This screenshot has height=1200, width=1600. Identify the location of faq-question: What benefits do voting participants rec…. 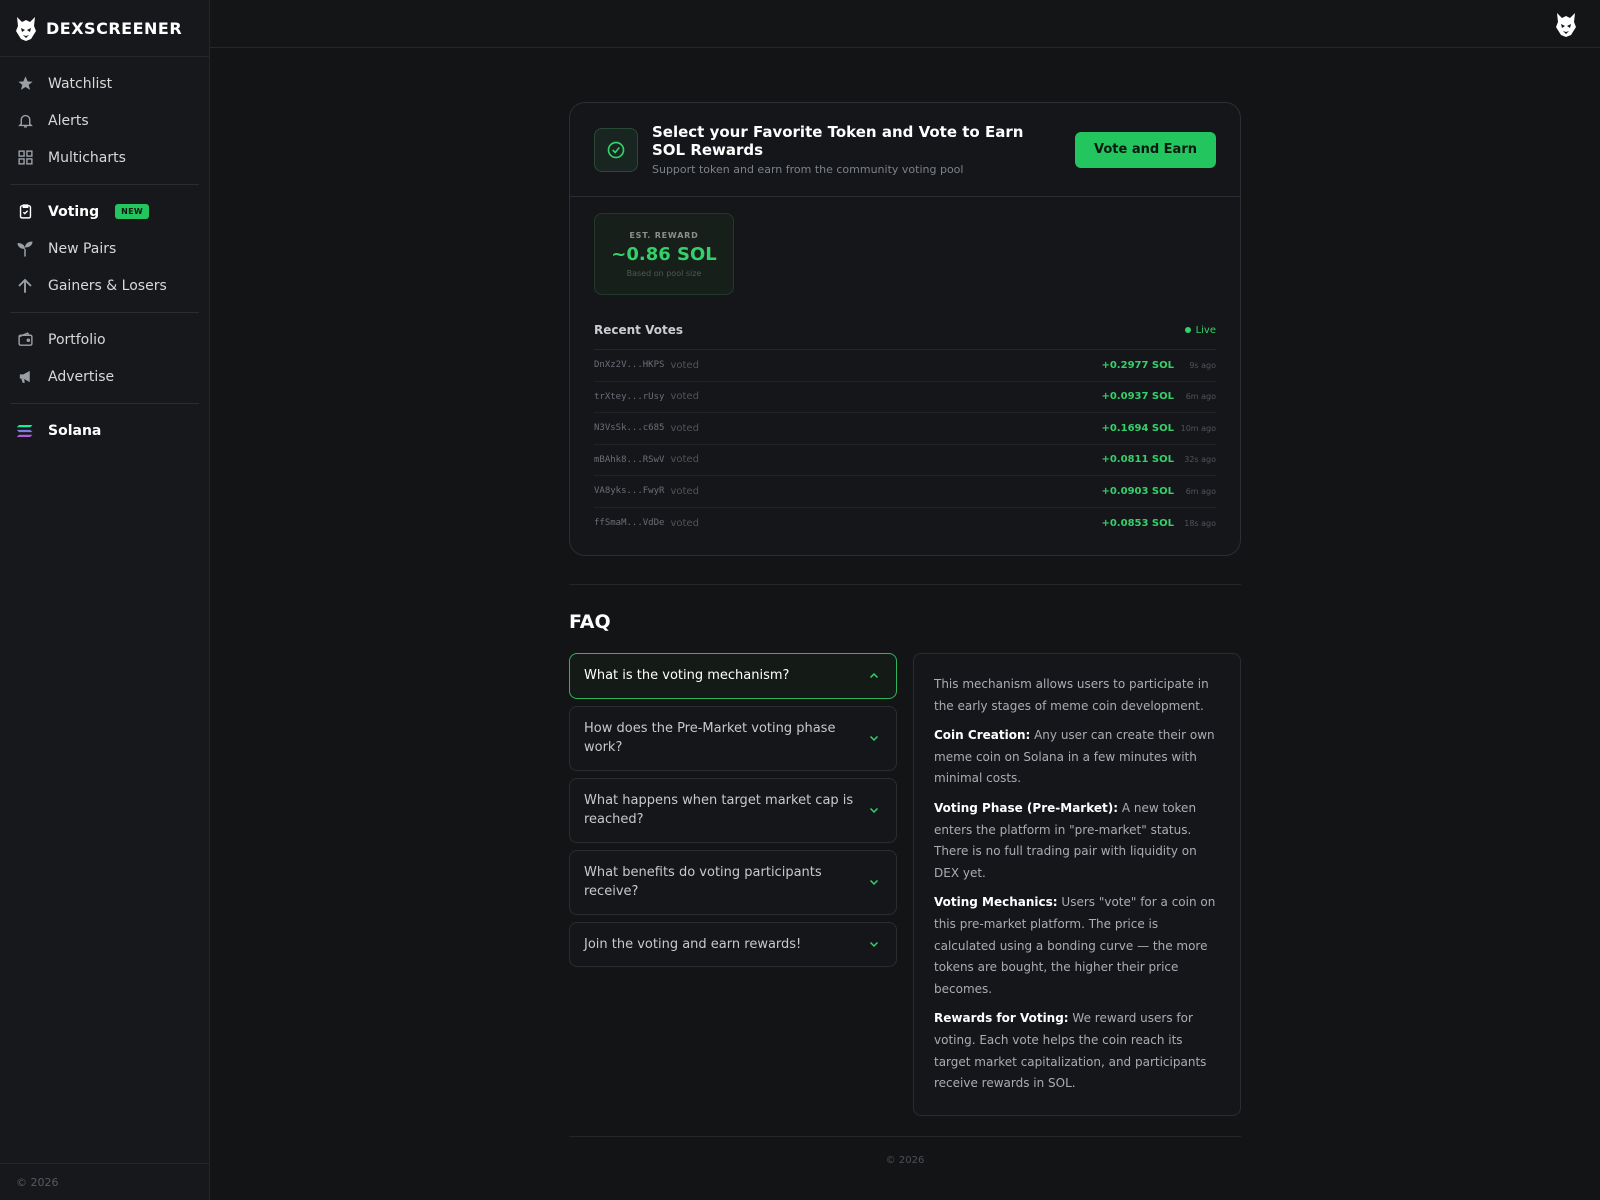
(733, 882).